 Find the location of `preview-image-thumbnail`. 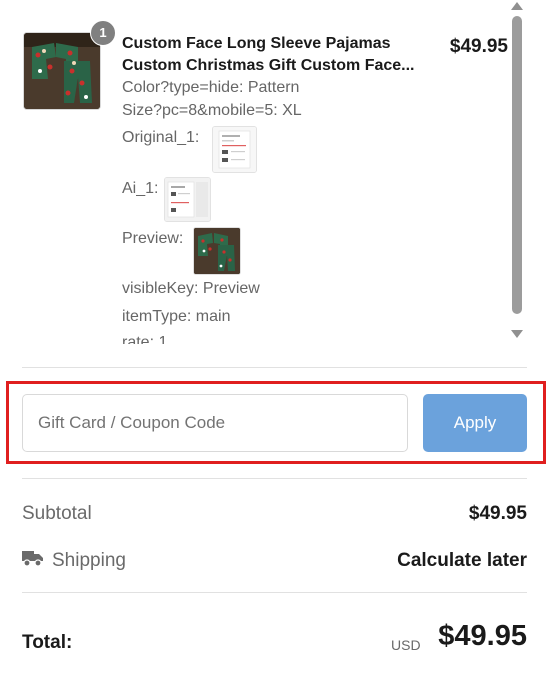

preview-image-thumbnail is located at coordinates (217, 251).